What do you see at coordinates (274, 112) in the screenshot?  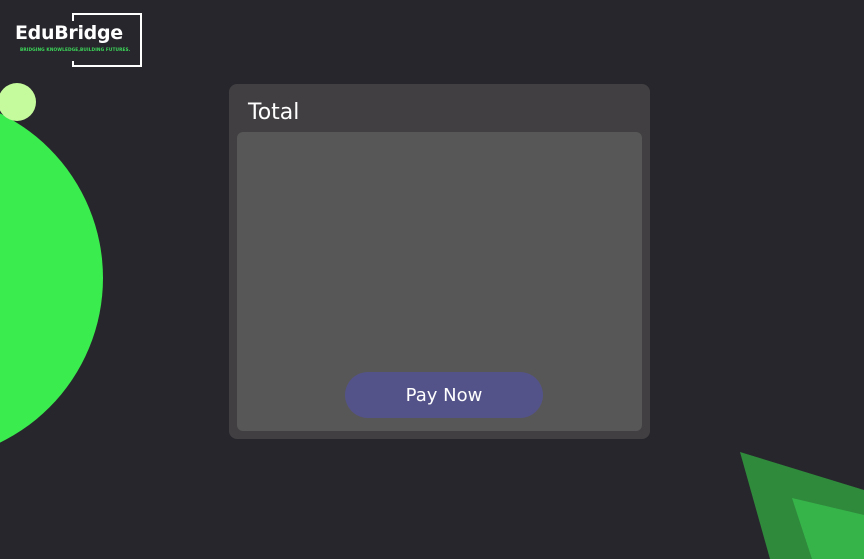 I see `card-title: Total` at bounding box center [274, 112].